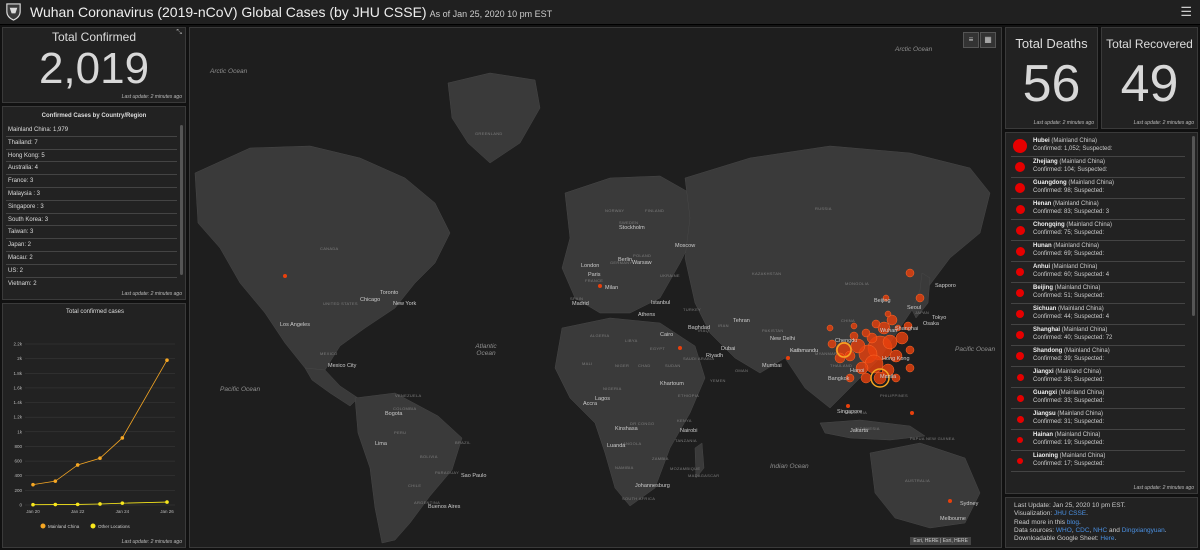 The width and height of the screenshot is (1200, 550). I want to click on y-tick-label: 1k, so click(20, 431).